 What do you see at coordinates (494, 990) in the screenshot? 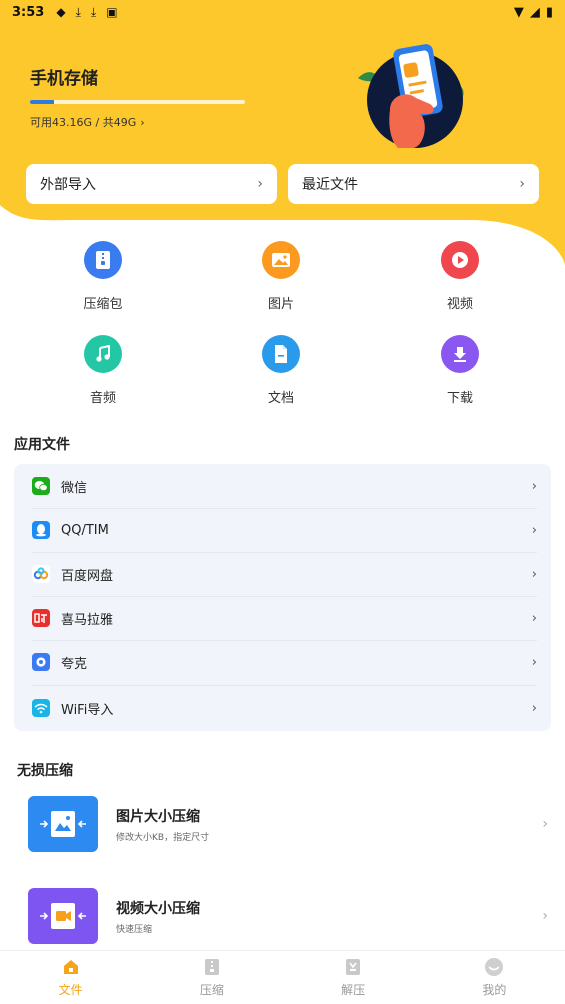
I see `nav-tab-label: 我的` at bounding box center [494, 990].